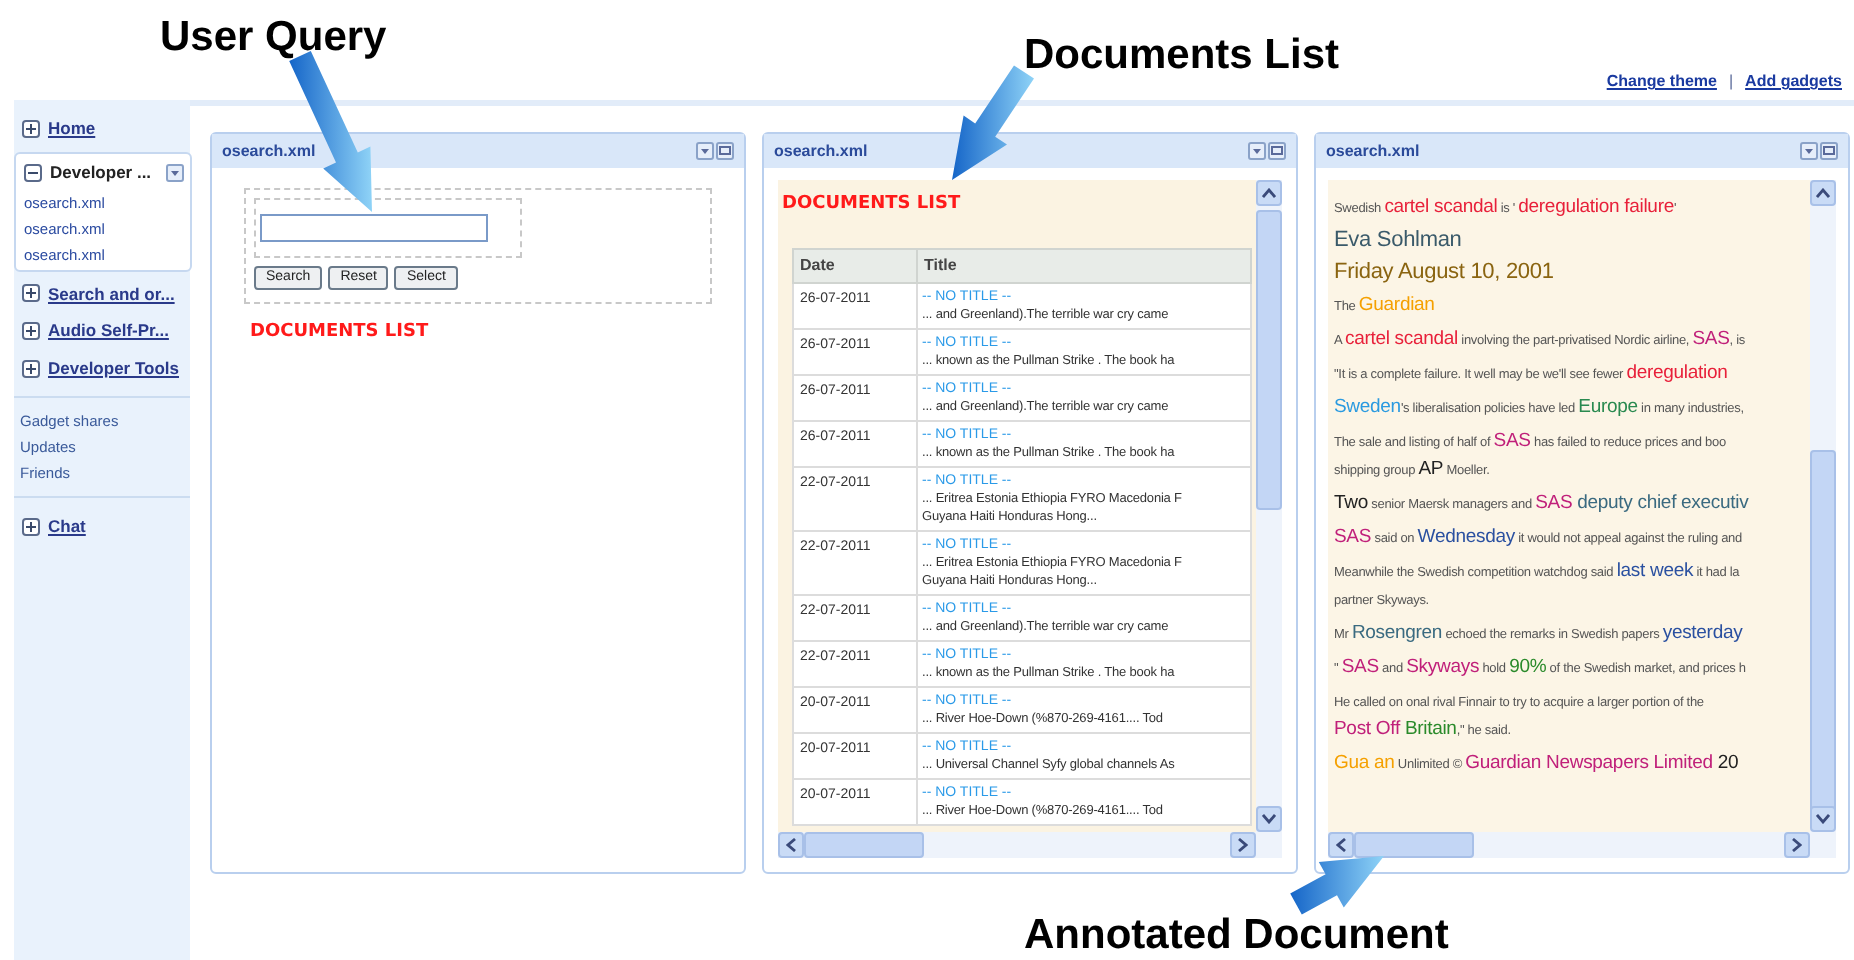 This screenshot has height=960, width=1854. What do you see at coordinates (67, 526) in the screenshot?
I see `sidebar-section-link: Chat` at bounding box center [67, 526].